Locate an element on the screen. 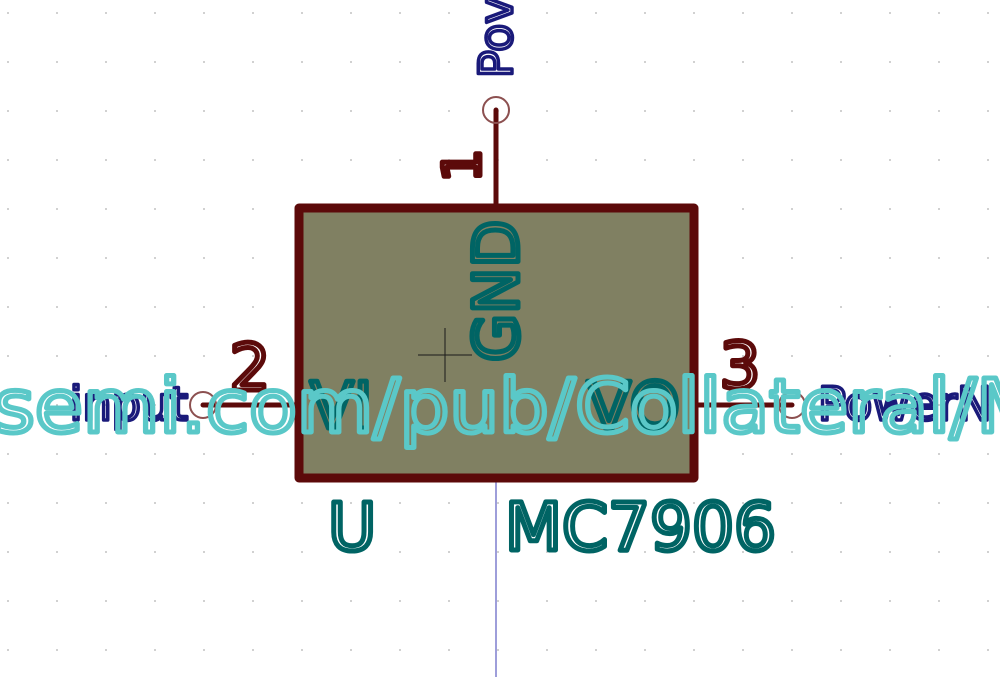 This screenshot has height=677, width=1000. component-reference: U is located at coordinates (352, 528).